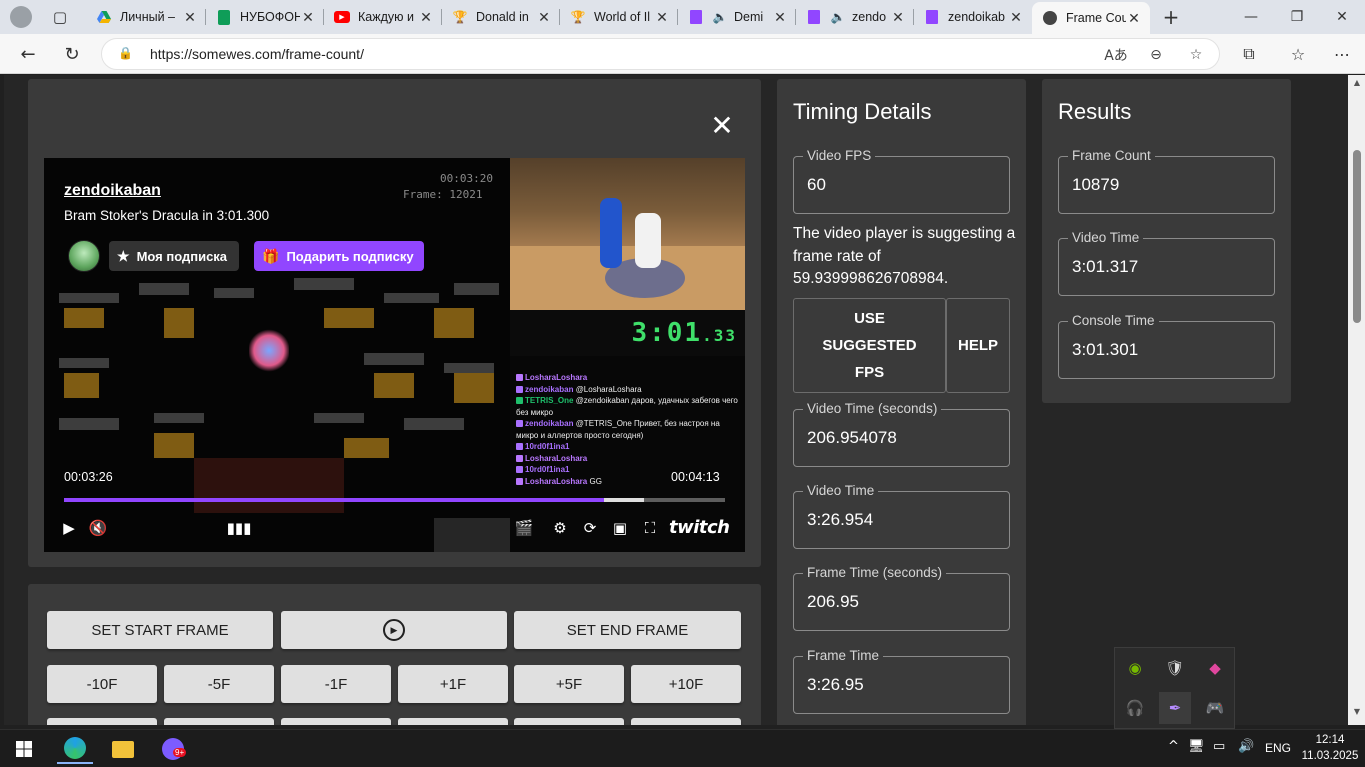 The width and height of the screenshot is (1365, 767). What do you see at coordinates (620, 528) in the screenshot?
I see `pip-icon: ▣` at bounding box center [620, 528].